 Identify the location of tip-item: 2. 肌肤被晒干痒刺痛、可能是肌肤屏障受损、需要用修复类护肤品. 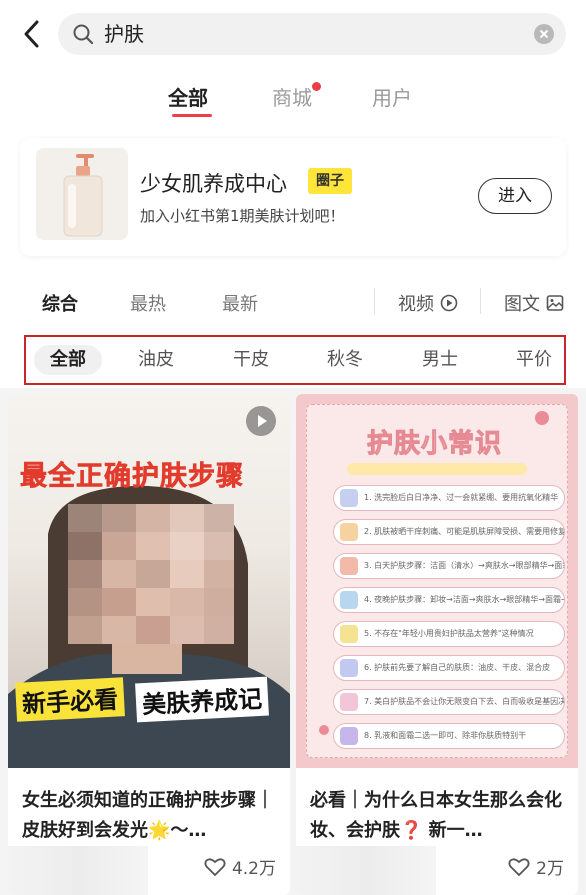
(449, 532).